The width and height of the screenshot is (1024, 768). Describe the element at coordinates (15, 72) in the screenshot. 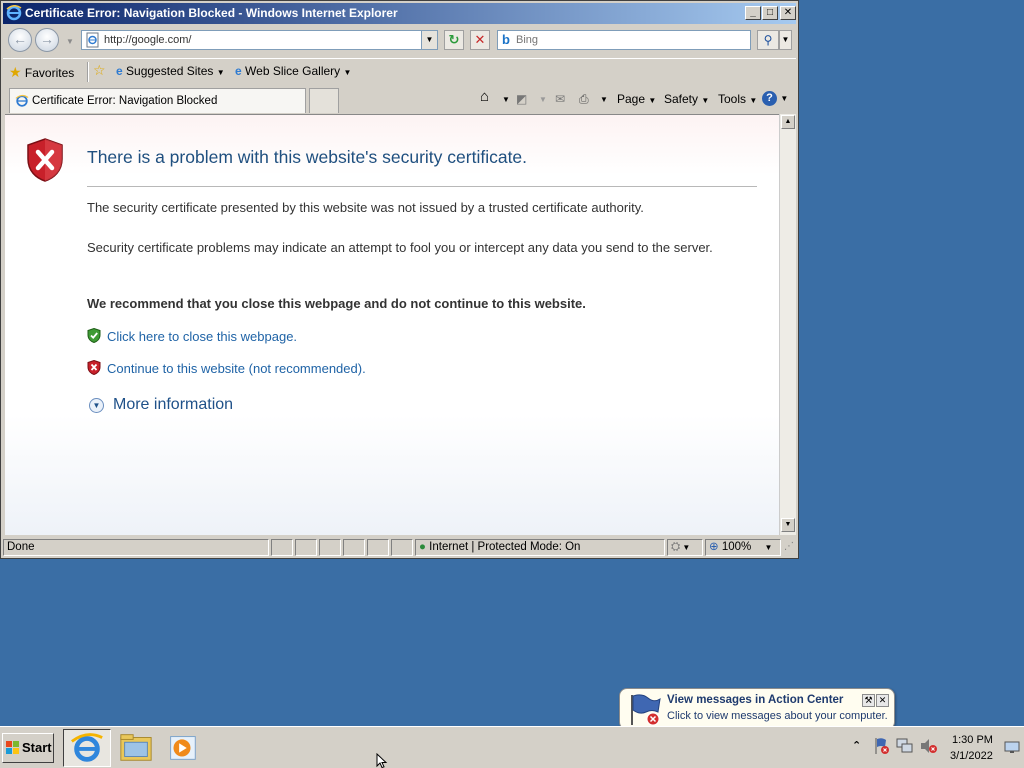

I see `star-icon: ★` at that location.